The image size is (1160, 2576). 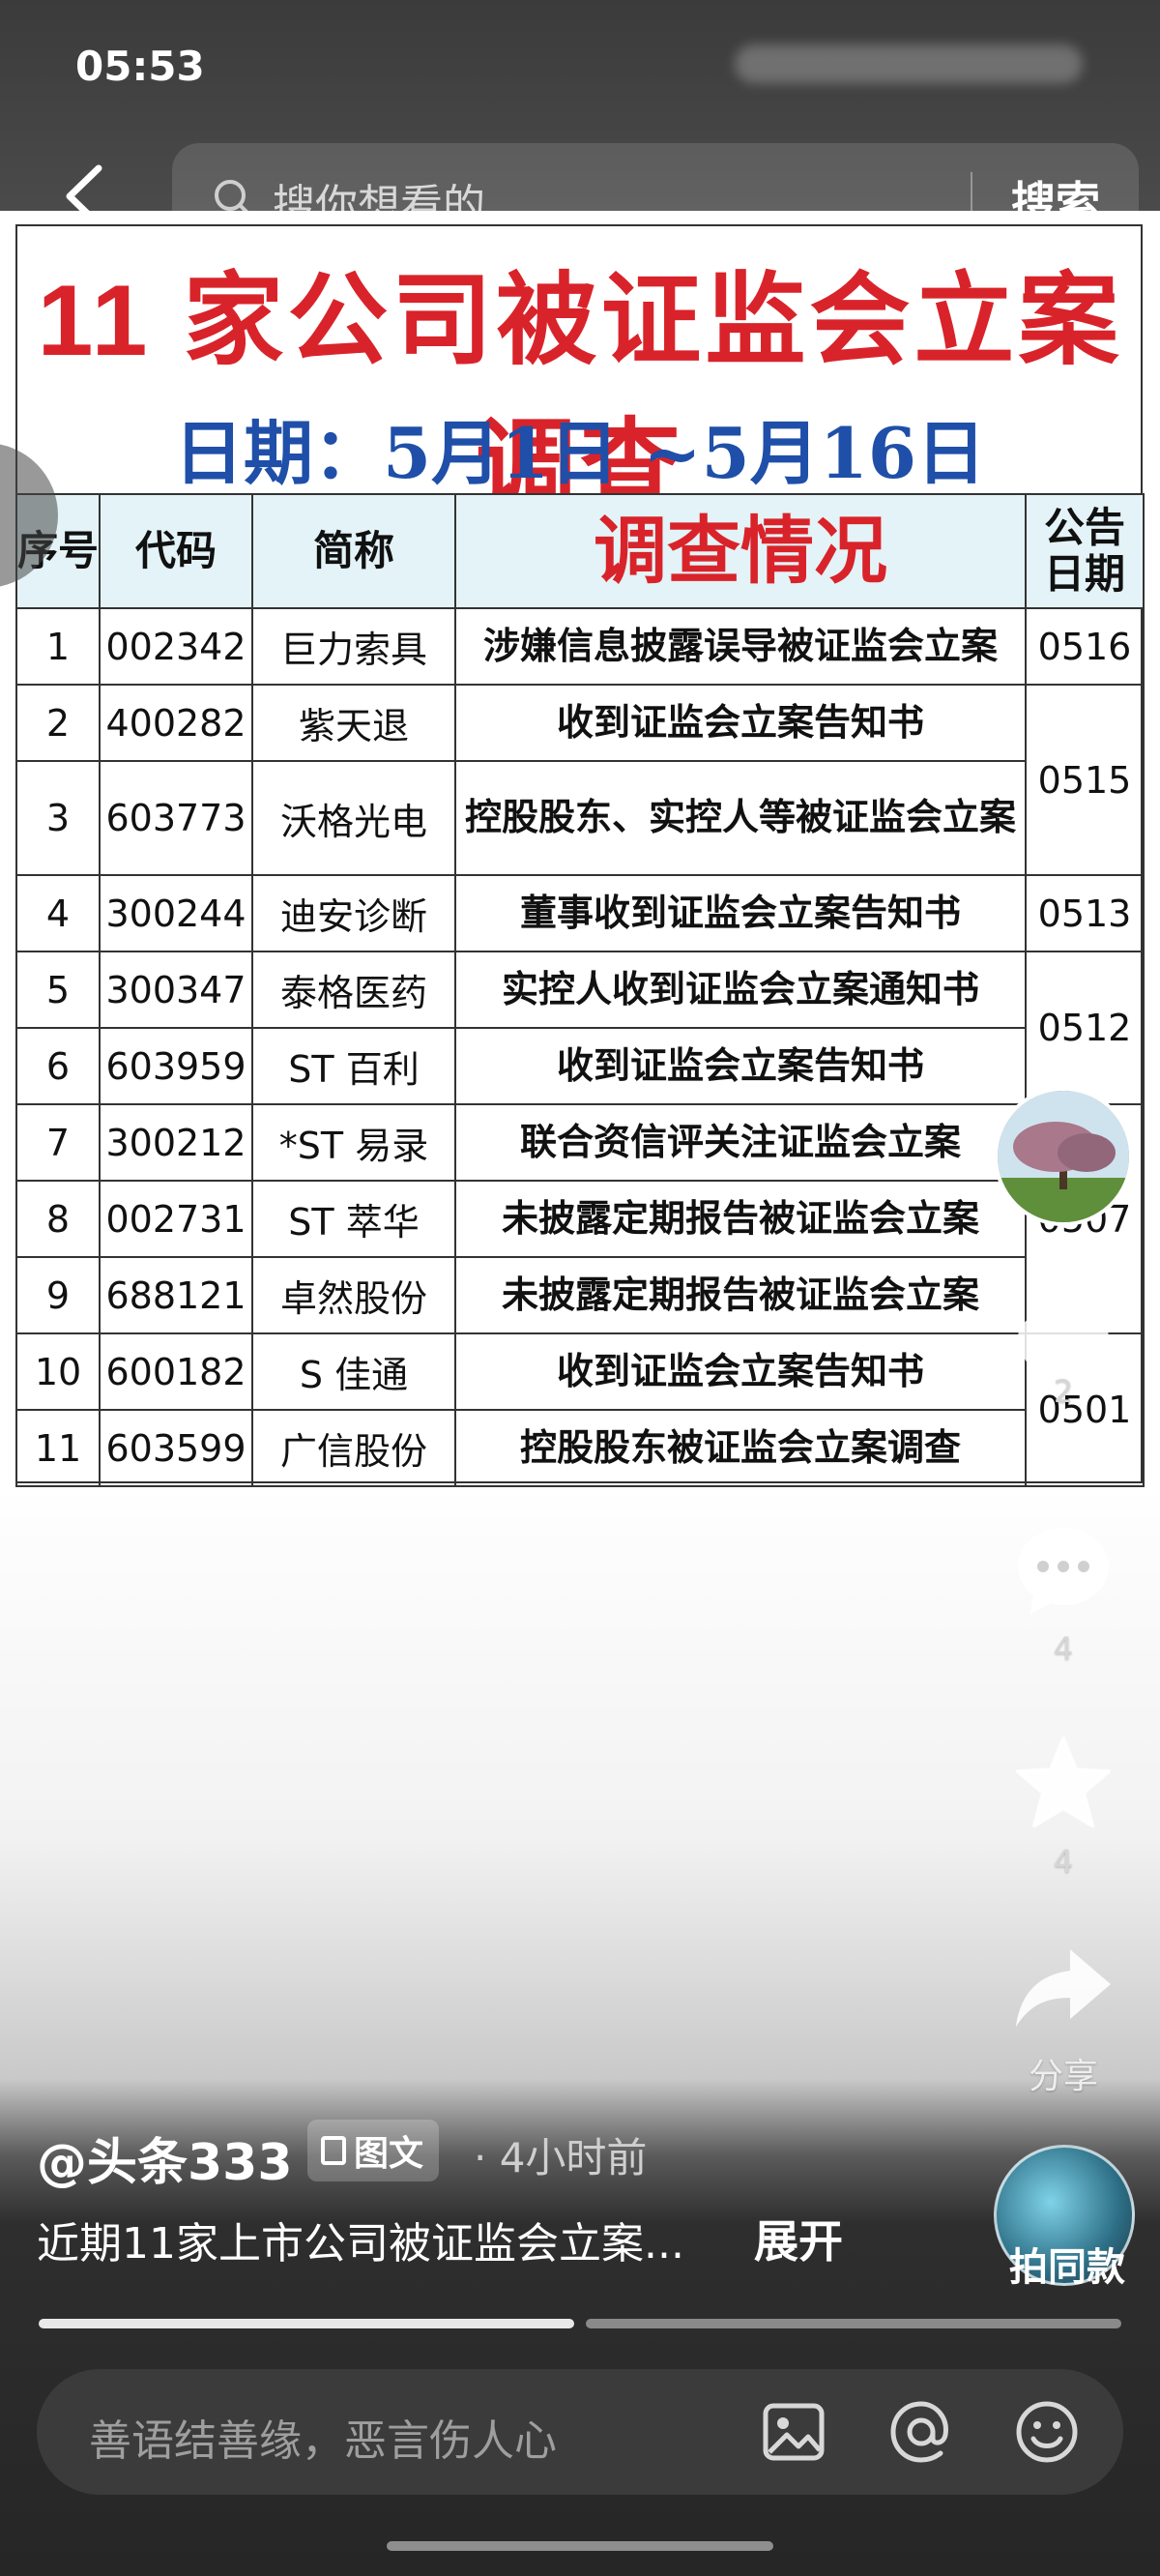 I want to click on cell-code: 688121, so click(x=176, y=1295).